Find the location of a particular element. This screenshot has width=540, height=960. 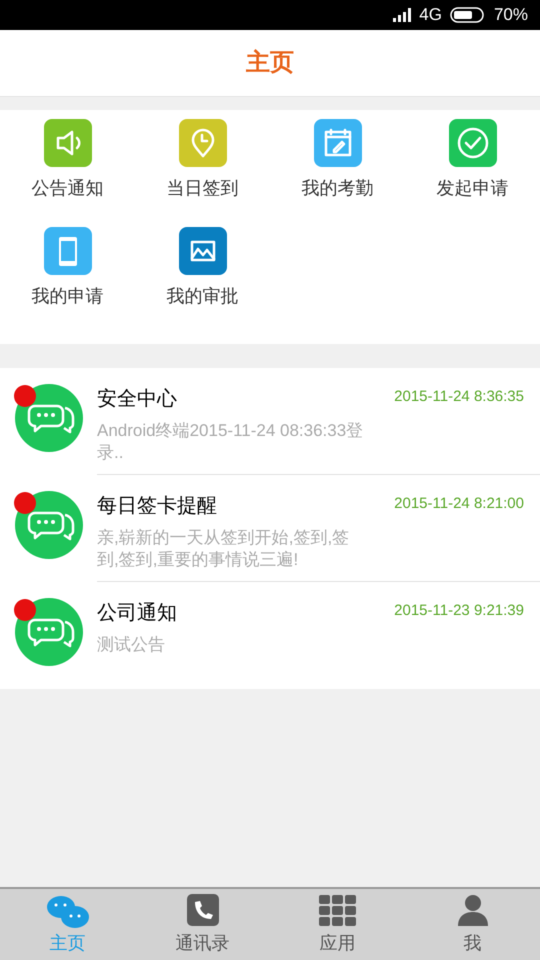

message-time: 2015-11-24 8:21:00 is located at coordinates (459, 504).